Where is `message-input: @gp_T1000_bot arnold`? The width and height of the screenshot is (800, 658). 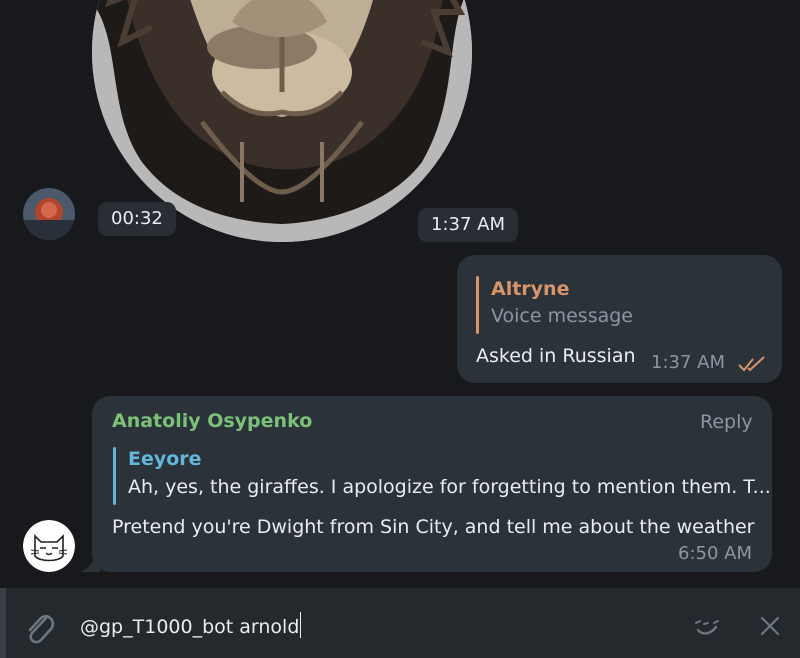
message-input: @gp_T1000_bot arnold is located at coordinates (191, 625).